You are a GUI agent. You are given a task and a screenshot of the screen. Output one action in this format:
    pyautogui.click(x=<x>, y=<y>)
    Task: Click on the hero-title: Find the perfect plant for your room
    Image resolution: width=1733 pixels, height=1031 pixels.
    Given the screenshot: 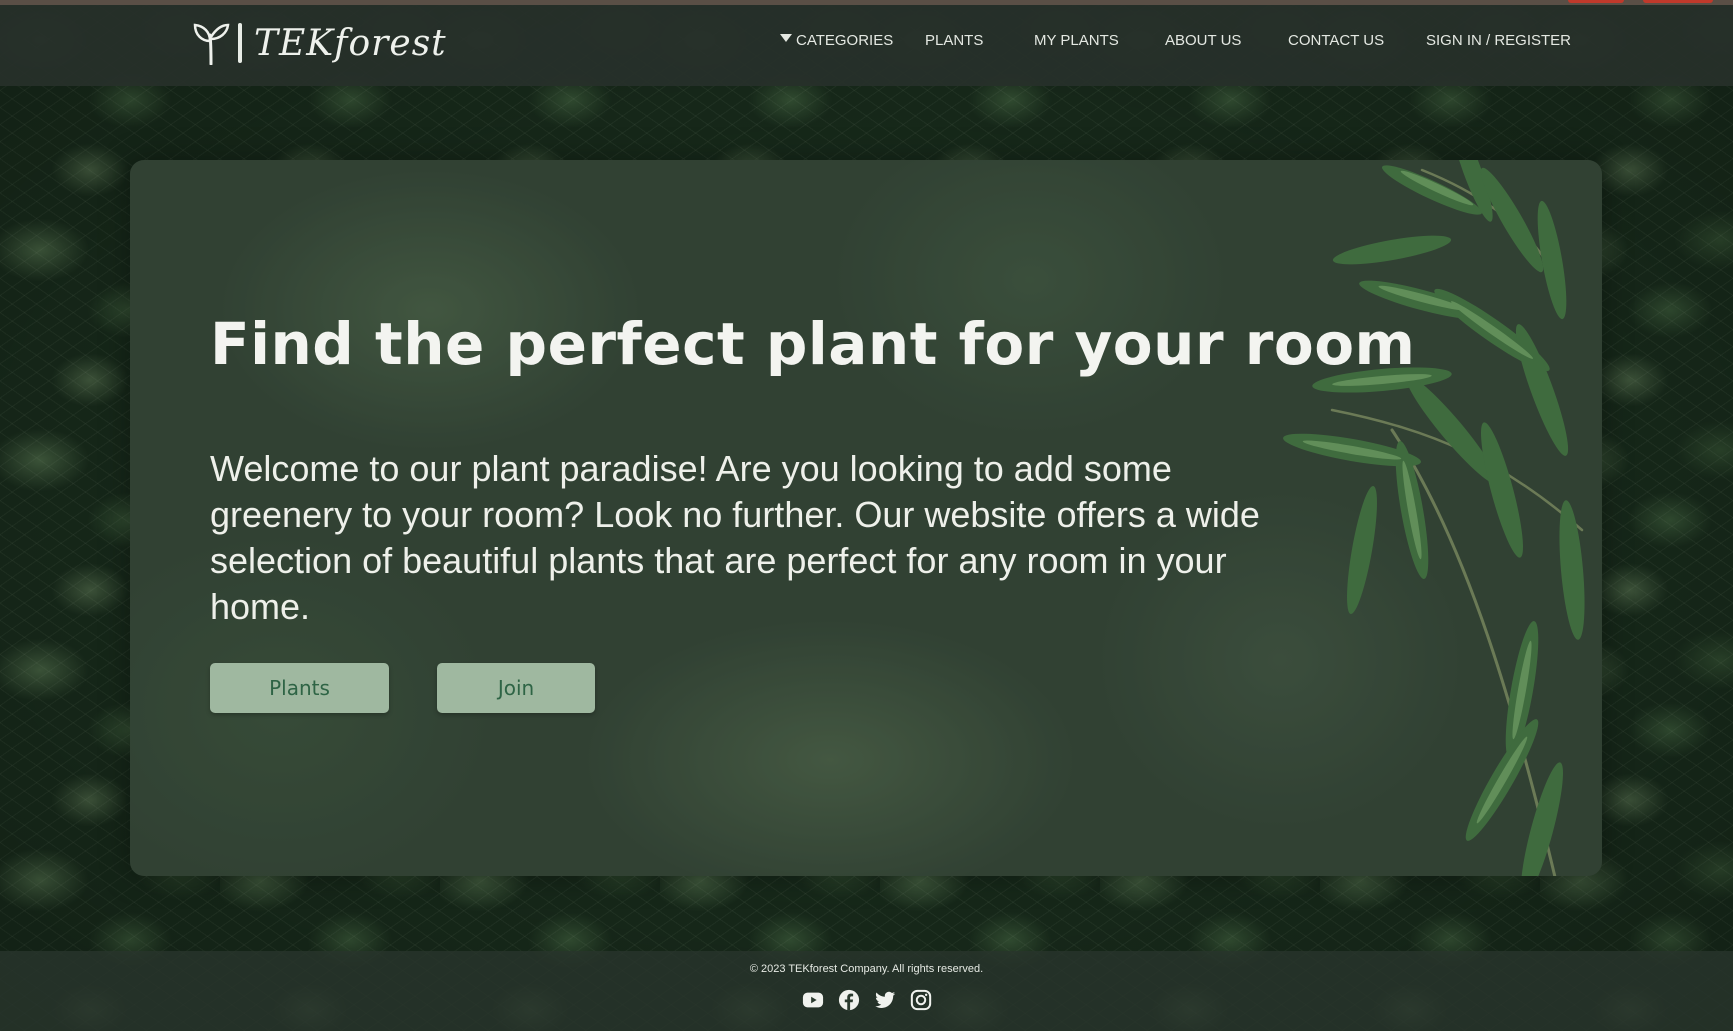 What is the action you would take?
    pyautogui.click(x=813, y=344)
    